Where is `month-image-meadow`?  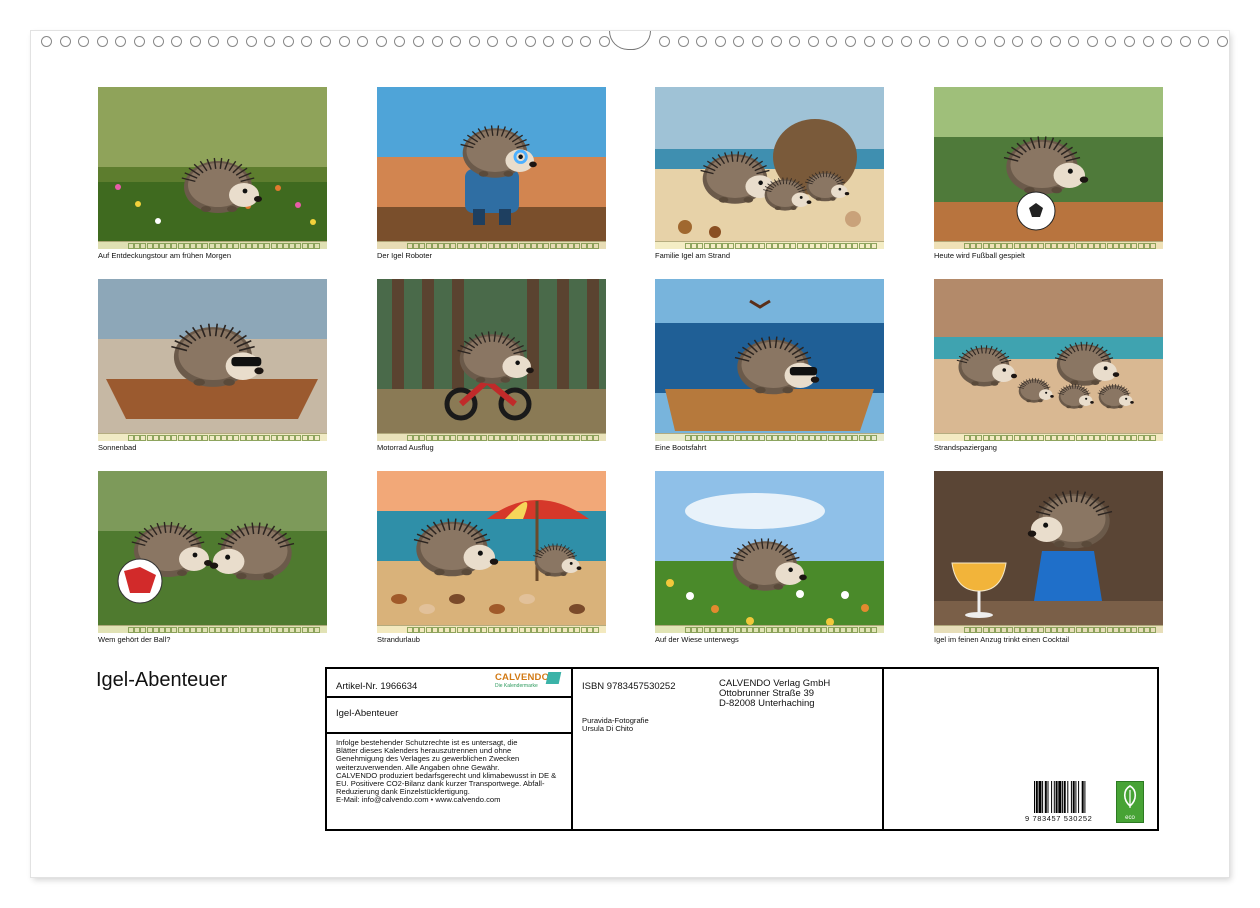
month-image-meadow is located at coordinates (769, 552).